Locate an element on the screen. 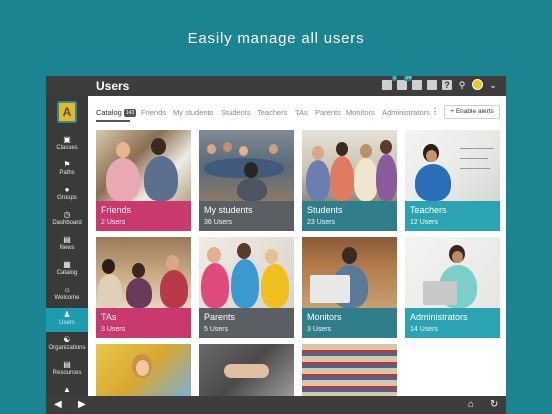 The height and width of the screenshot is (414, 552). card-label: Friends 2 Users is located at coordinates (143, 216).